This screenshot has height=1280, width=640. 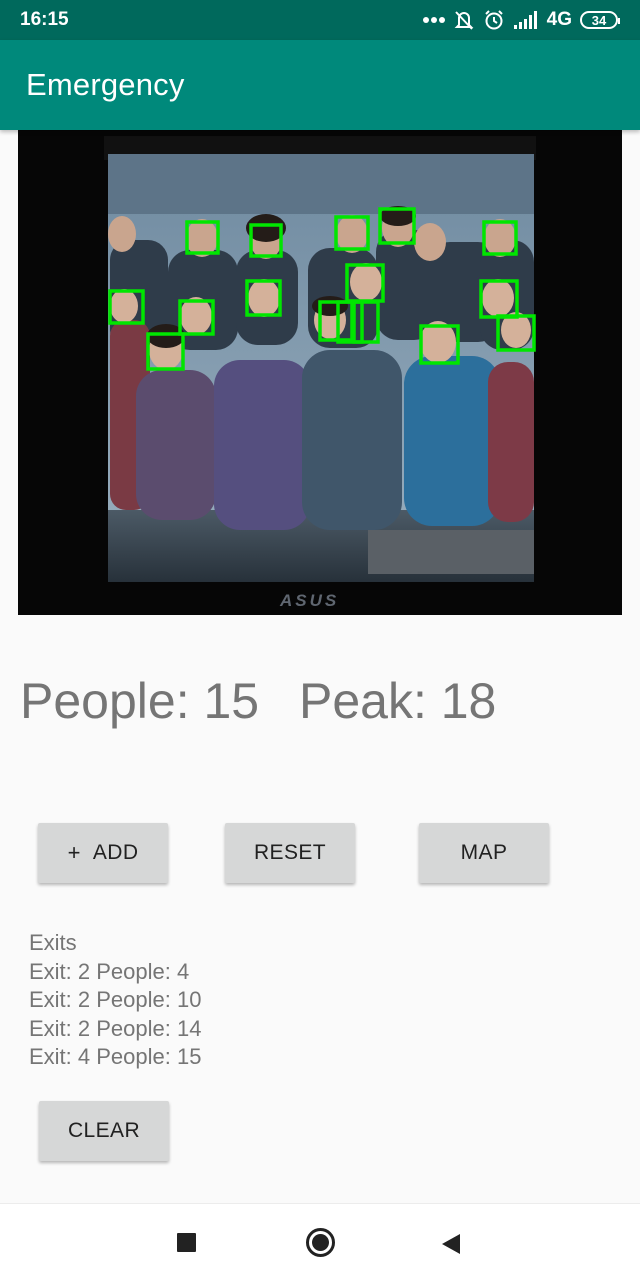 I want to click on list-item: Exit: 2 People: 14, so click(x=115, y=1028).